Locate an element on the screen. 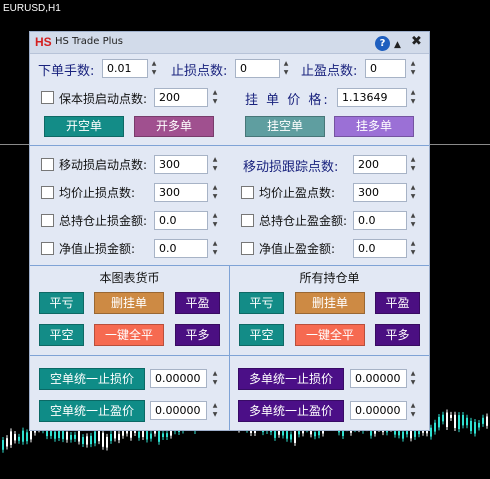 The width and height of the screenshot is (490, 479). net-take-profit-input: 0.0 is located at coordinates (380, 248).